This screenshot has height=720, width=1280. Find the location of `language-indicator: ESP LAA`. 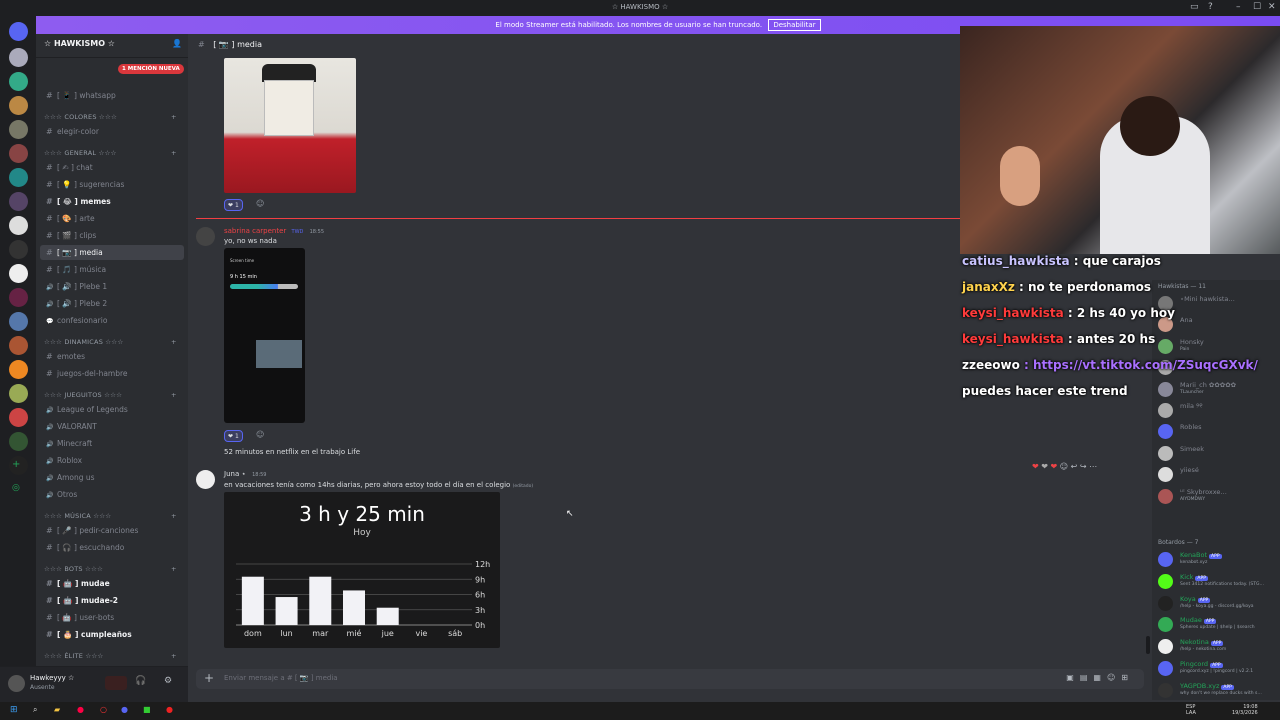

language-indicator: ESP LAA is located at coordinates (1191, 710).